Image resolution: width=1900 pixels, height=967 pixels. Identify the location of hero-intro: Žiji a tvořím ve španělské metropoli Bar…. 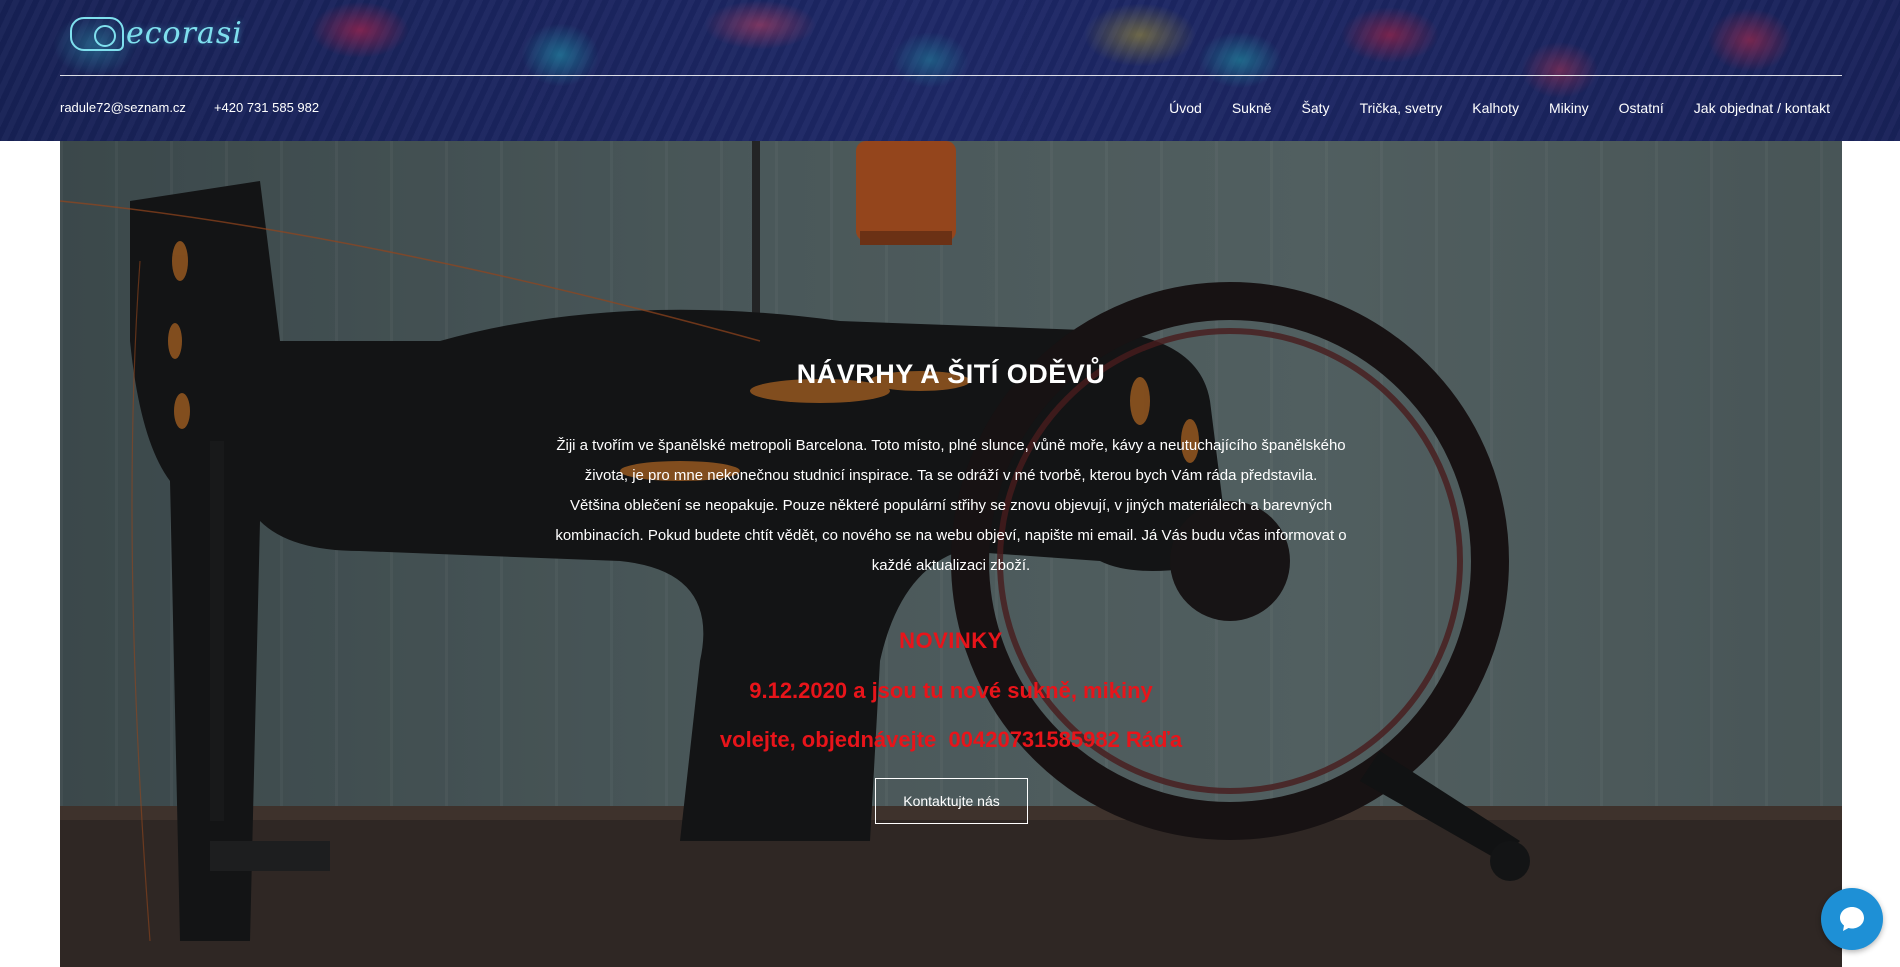
(951, 506).